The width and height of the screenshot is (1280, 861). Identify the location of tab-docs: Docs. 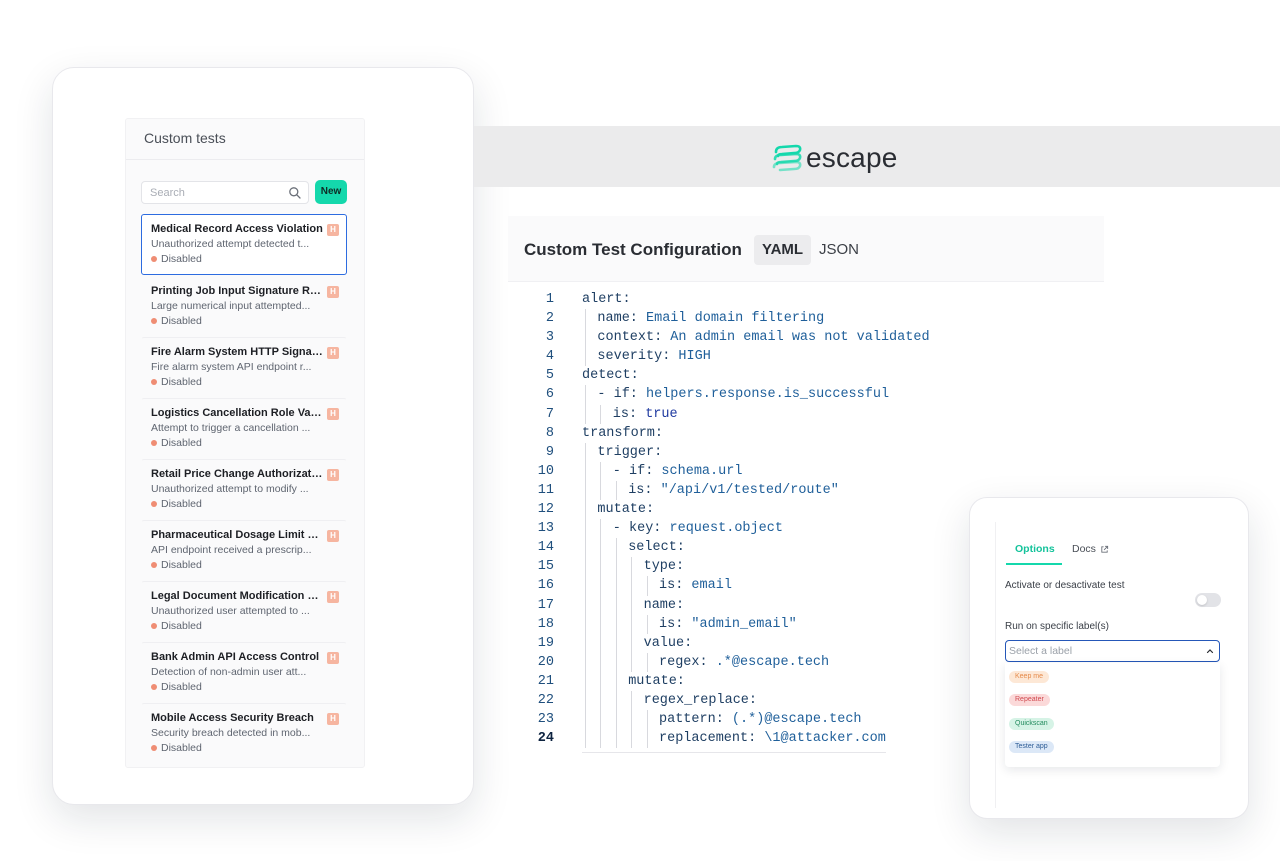
(1090, 549).